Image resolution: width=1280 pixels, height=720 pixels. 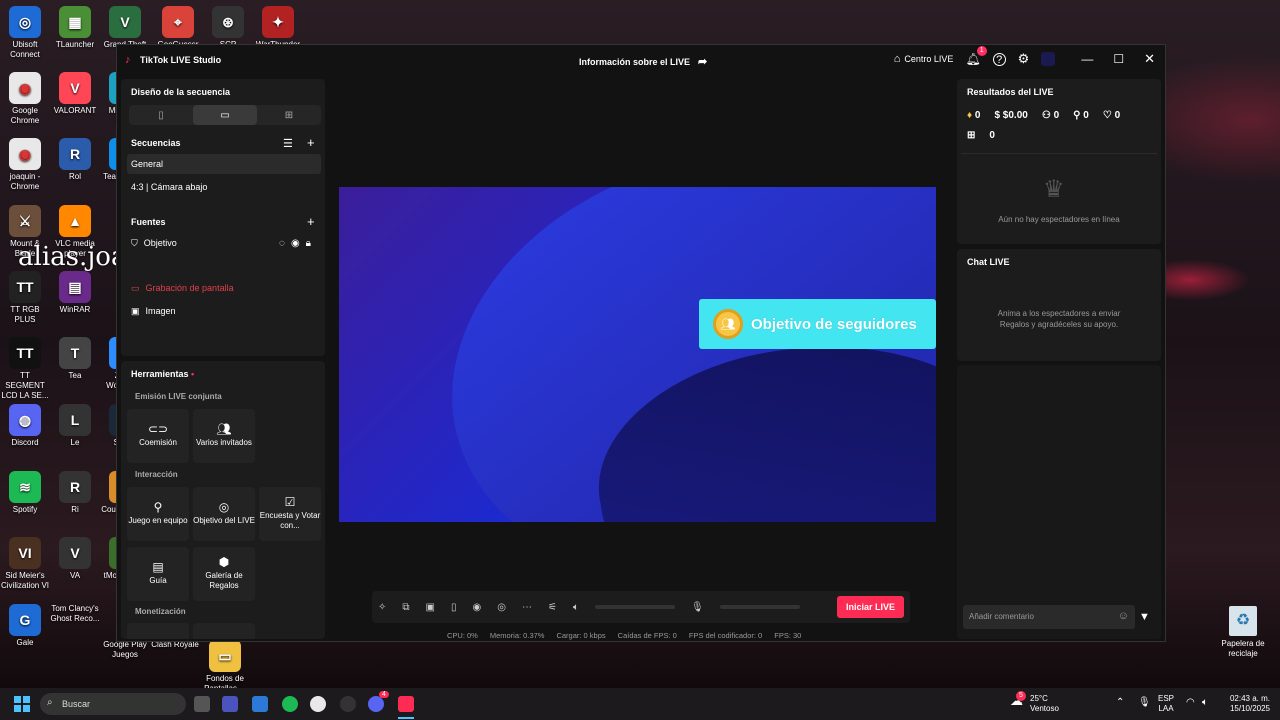 I want to click on app-icon: ▲, so click(x=75, y=221).